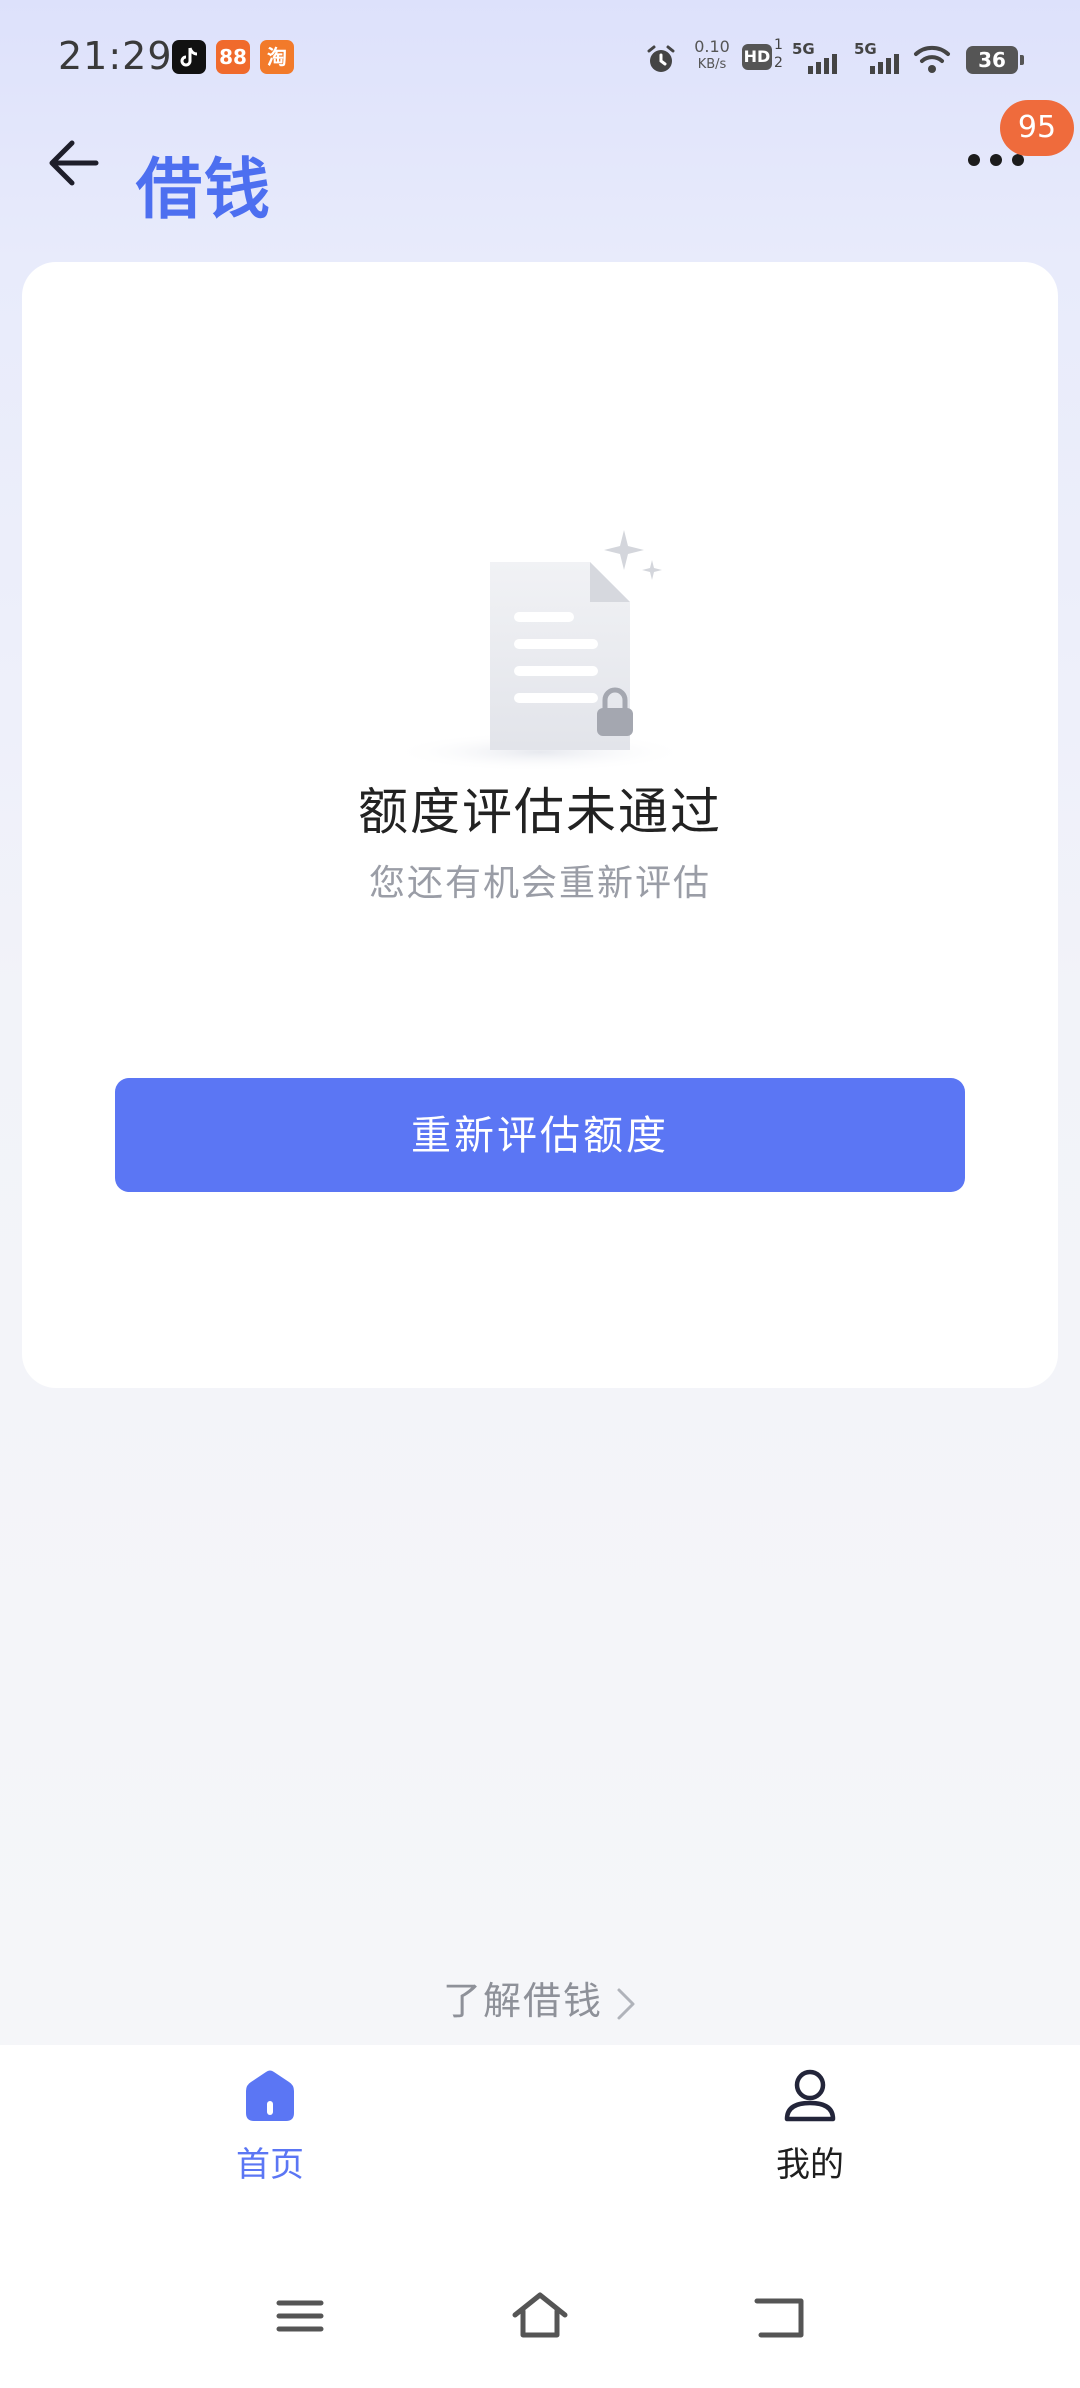 The height and width of the screenshot is (2388, 1080). I want to click on signal-icon-sim1: 5G, so click(816, 58).